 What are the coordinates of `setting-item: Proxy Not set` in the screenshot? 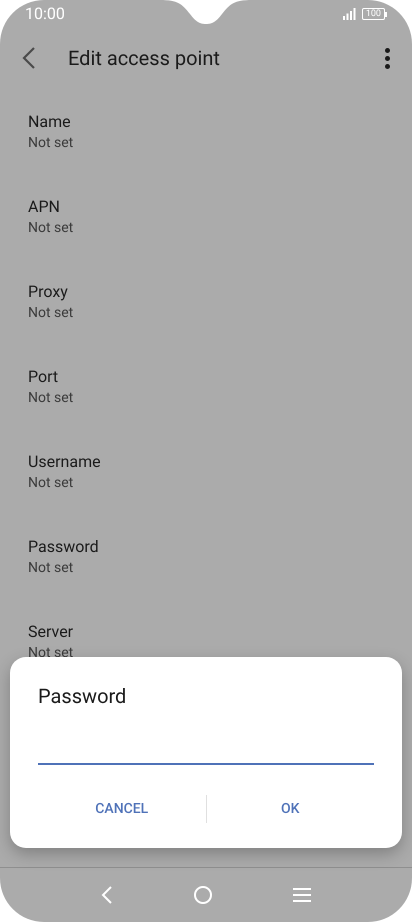 It's located at (206, 323).